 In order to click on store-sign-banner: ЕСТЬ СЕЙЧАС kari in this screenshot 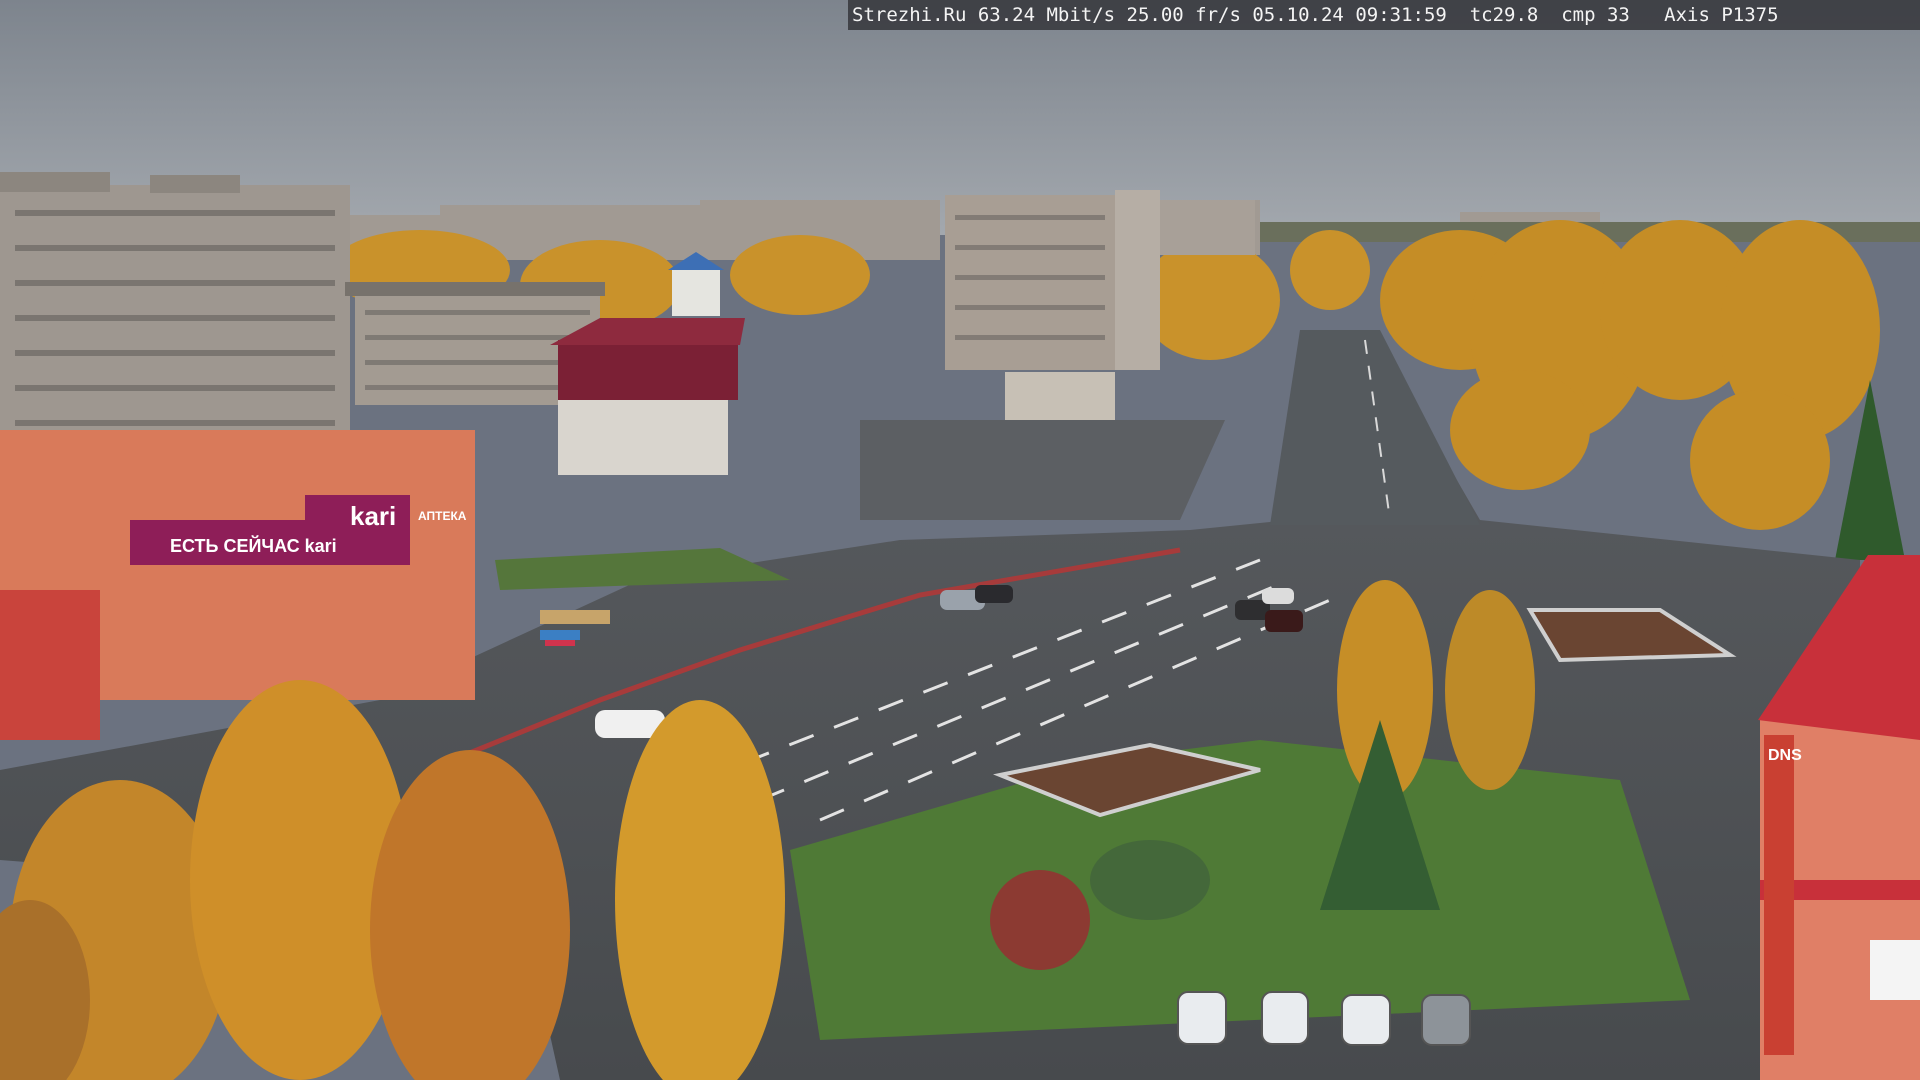, I will do `click(253, 545)`.